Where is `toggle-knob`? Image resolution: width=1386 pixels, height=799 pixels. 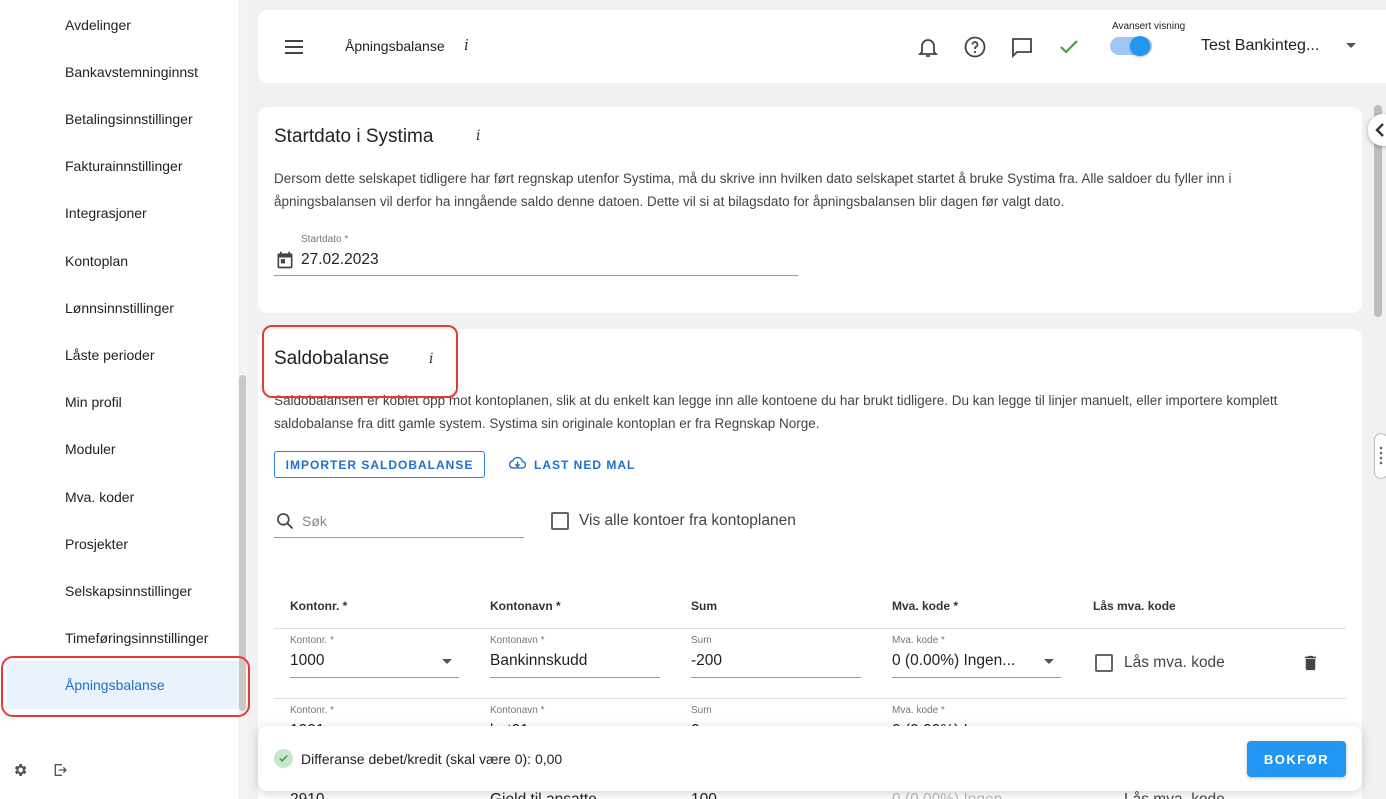 toggle-knob is located at coordinates (1140, 46).